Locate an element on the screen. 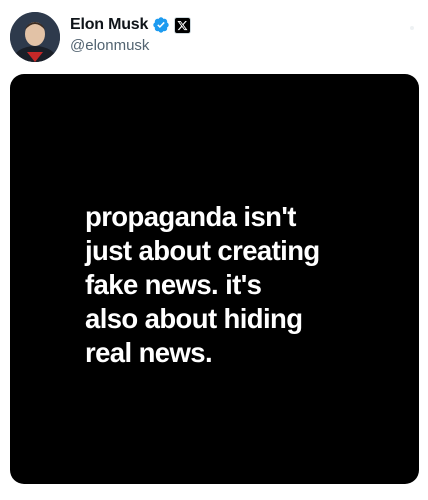 The image size is (428, 500). more-options-icon is located at coordinates (412, 28).